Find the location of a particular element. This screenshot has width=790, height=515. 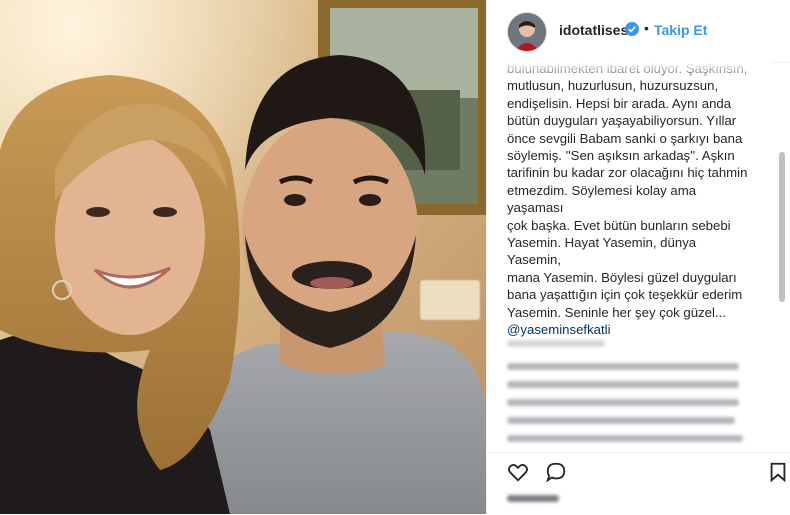

caption-scrollbar is located at coordinates (782, 257).